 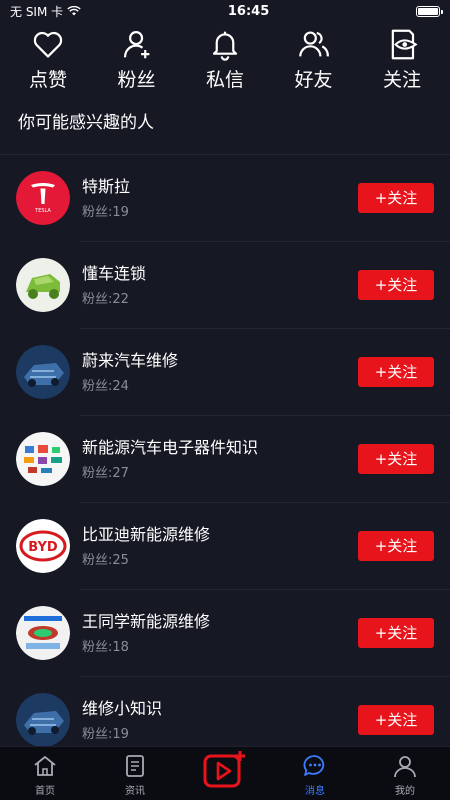 I want to click on tab-publish-video, so click(x=225, y=768).